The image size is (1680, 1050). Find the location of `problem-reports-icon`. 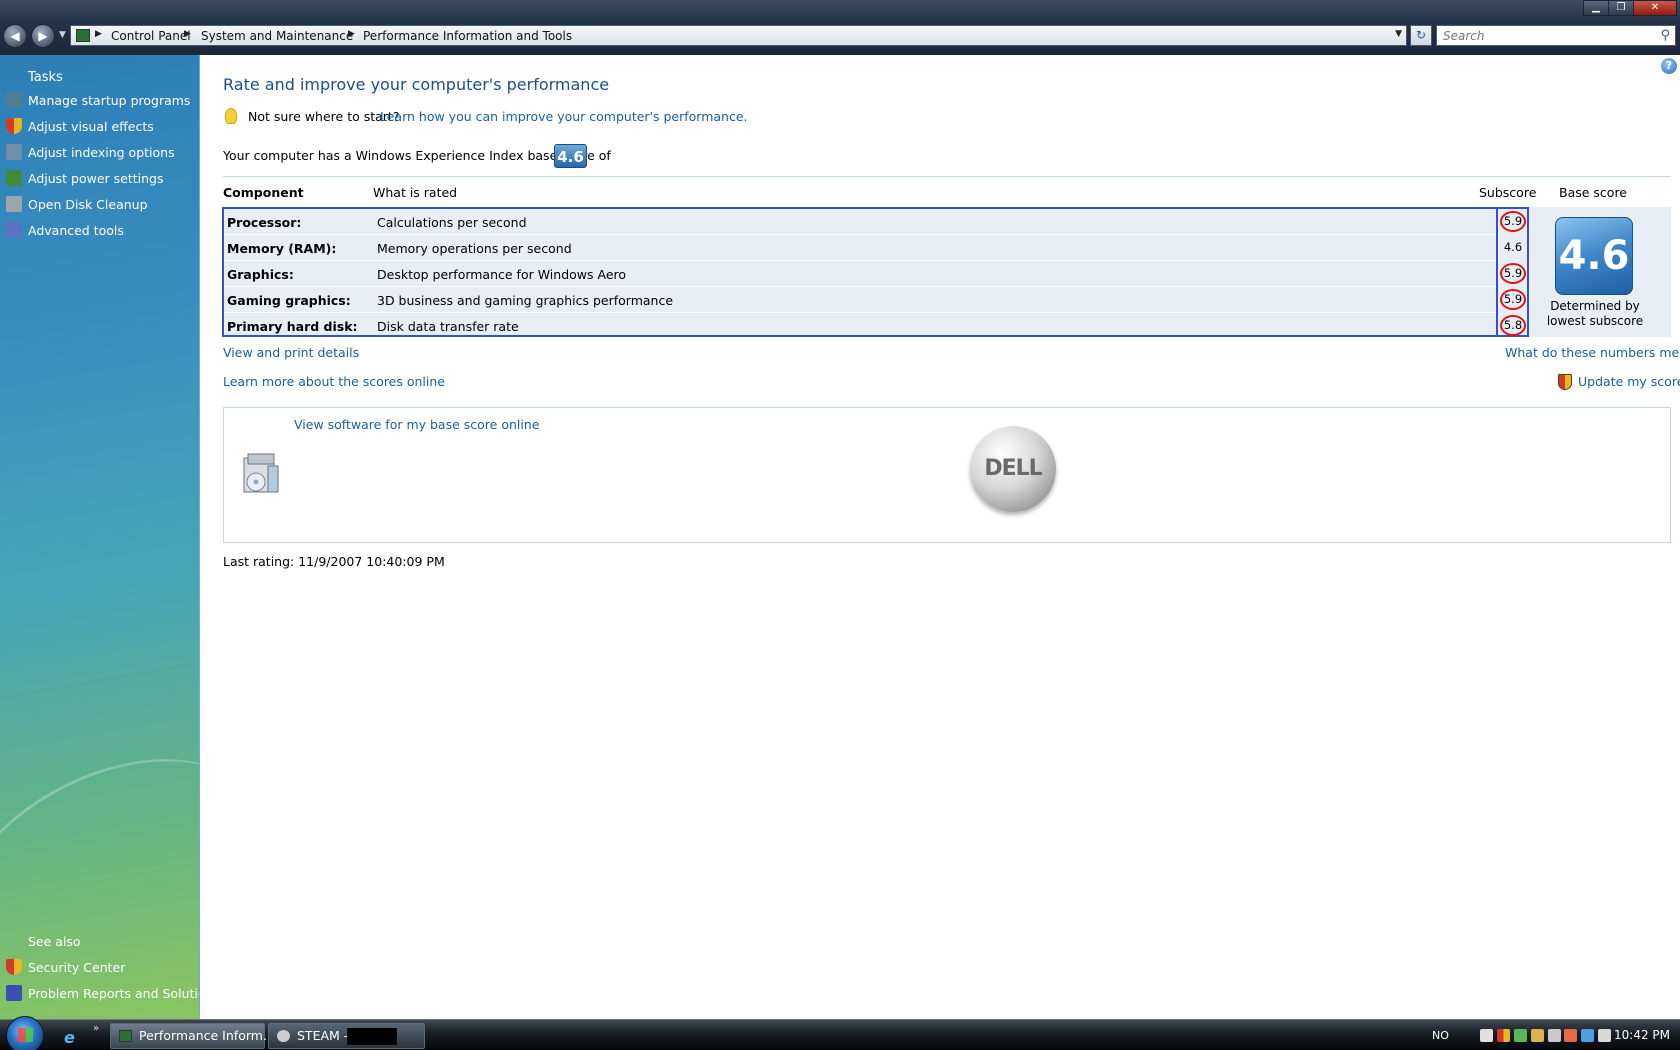

problem-reports-icon is located at coordinates (14, 993).